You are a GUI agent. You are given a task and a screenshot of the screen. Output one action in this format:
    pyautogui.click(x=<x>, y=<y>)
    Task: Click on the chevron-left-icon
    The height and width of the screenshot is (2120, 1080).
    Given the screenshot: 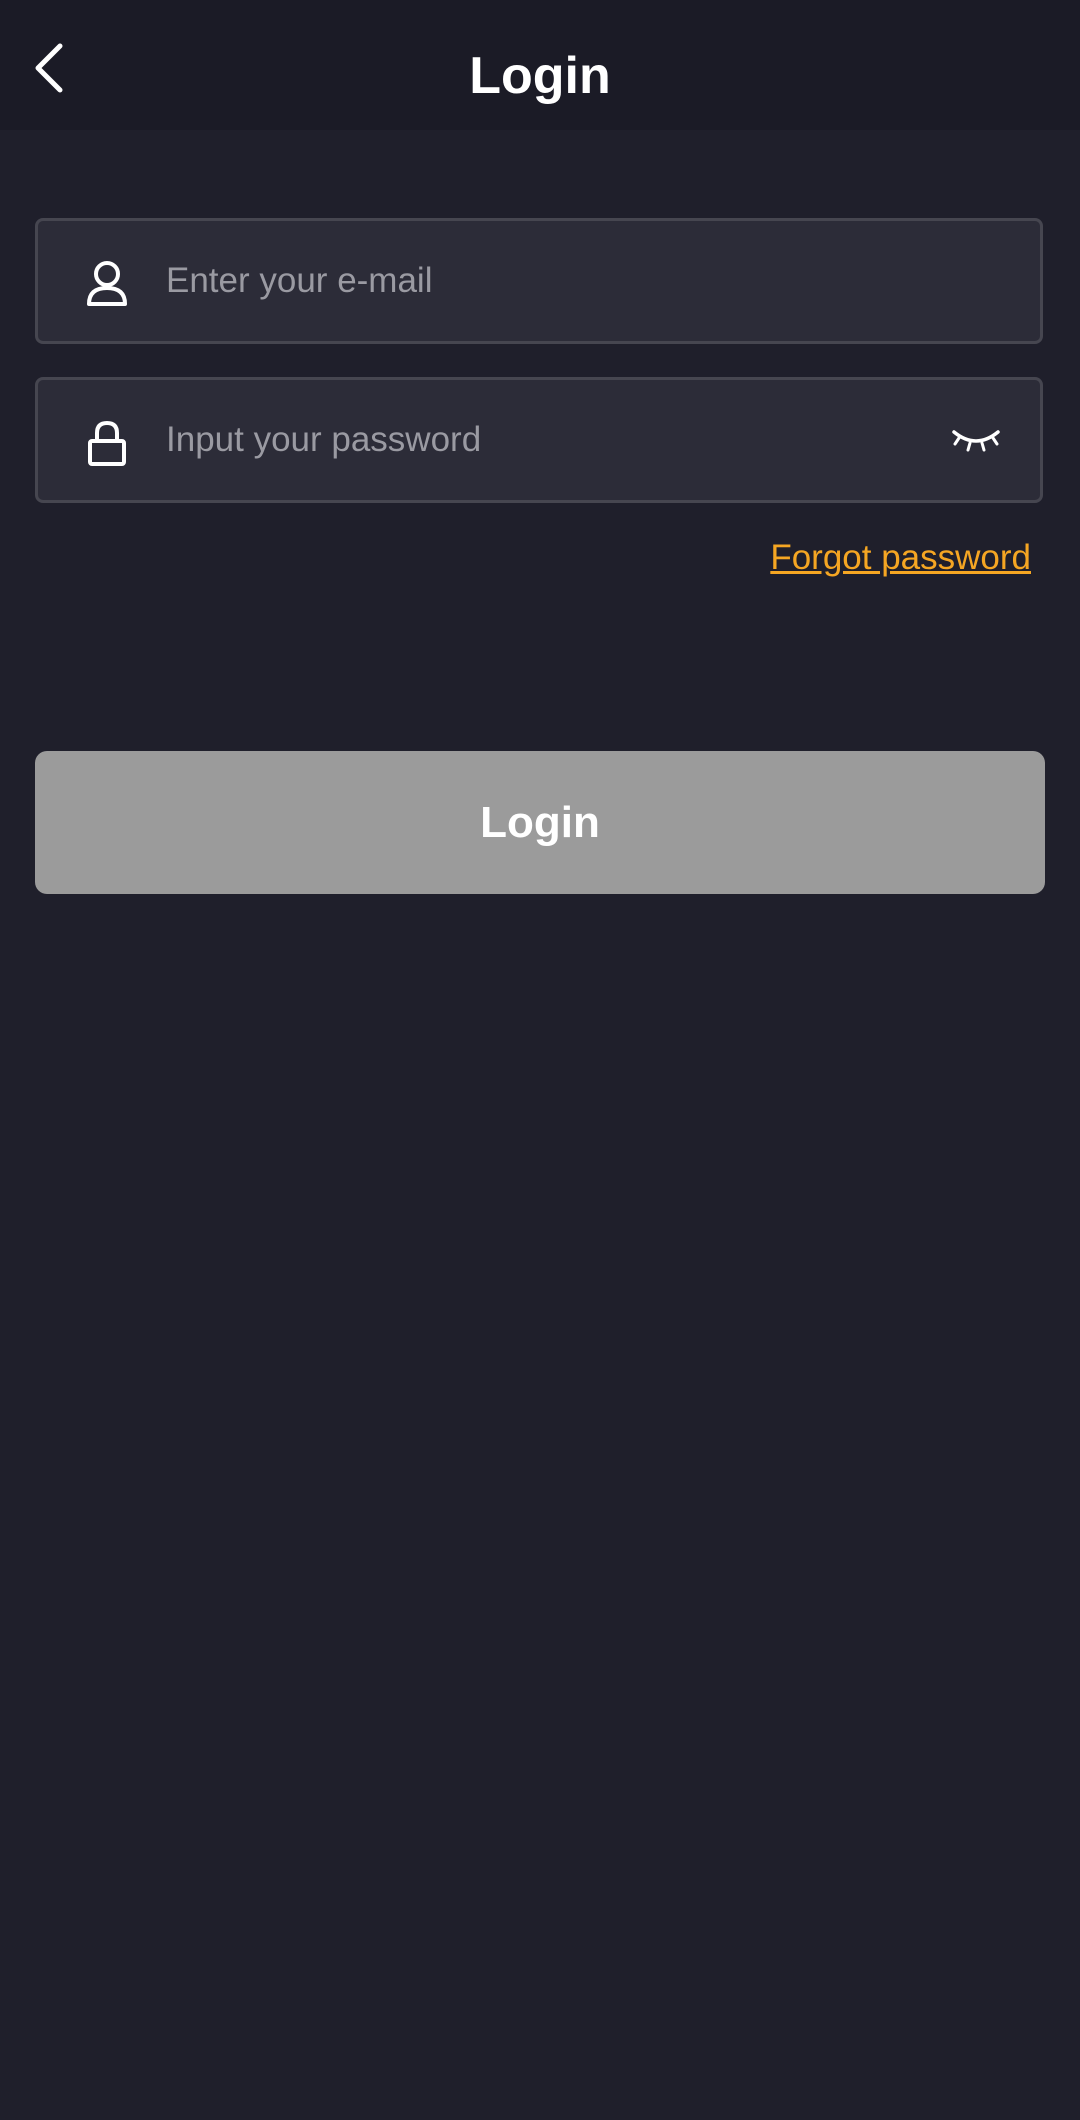 What is the action you would take?
    pyautogui.click(x=49, y=68)
    